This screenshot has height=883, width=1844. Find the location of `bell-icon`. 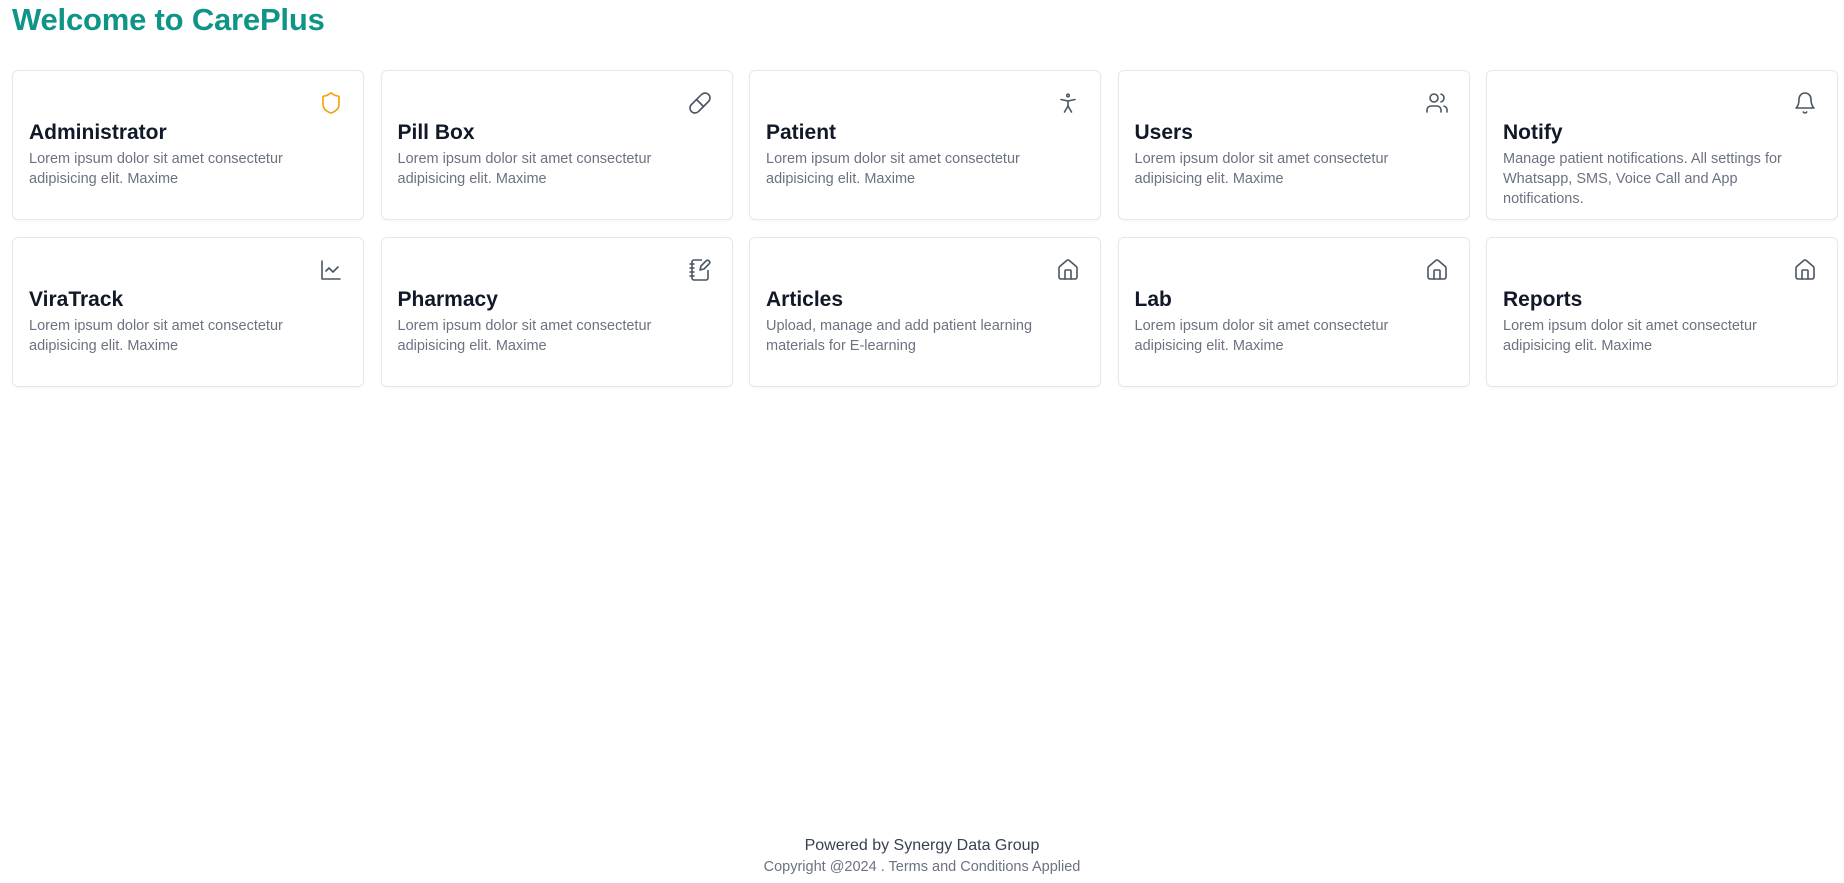

bell-icon is located at coordinates (1805, 103).